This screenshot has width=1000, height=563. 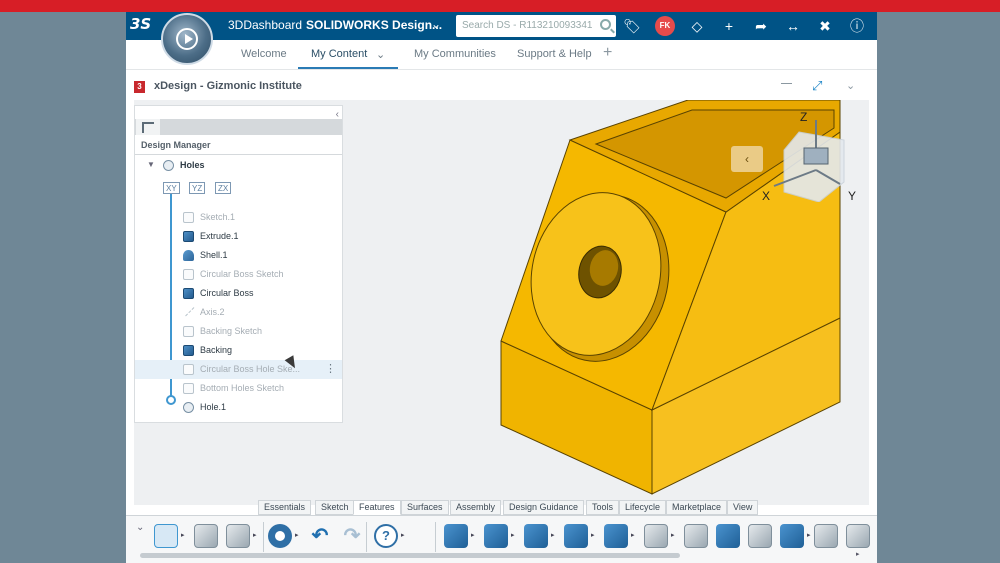 I want to click on pull-tool-icon, so click(x=616, y=536).